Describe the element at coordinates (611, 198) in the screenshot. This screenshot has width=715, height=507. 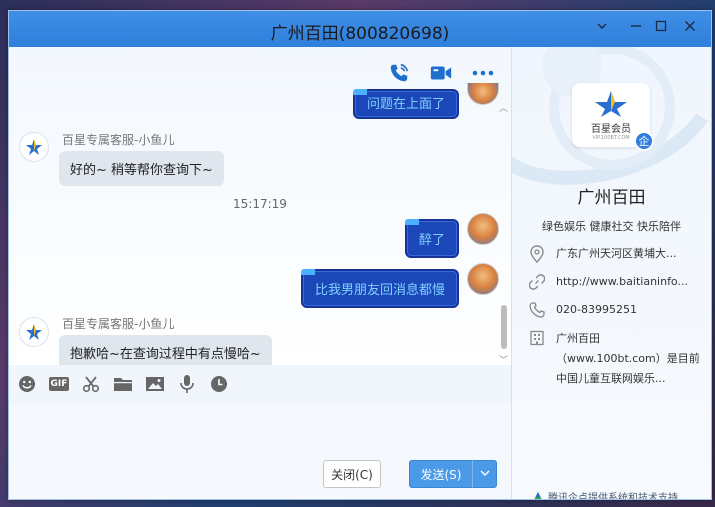
I see `contact-name: 广州百田` at that location.